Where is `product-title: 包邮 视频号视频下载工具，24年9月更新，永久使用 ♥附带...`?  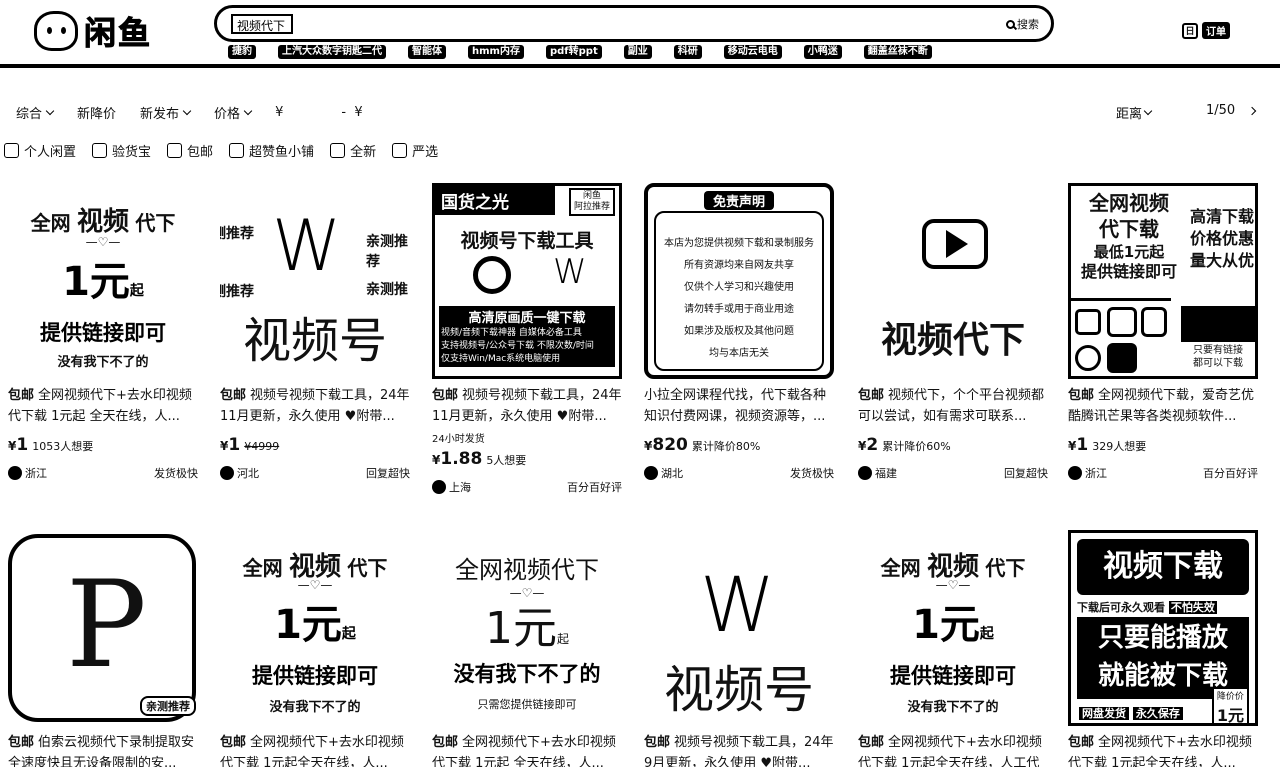
product-title: 包邮 视频号视频下载工具，24年9月更新，永久使用 ♥附带... is located at coordinates (739, 749).